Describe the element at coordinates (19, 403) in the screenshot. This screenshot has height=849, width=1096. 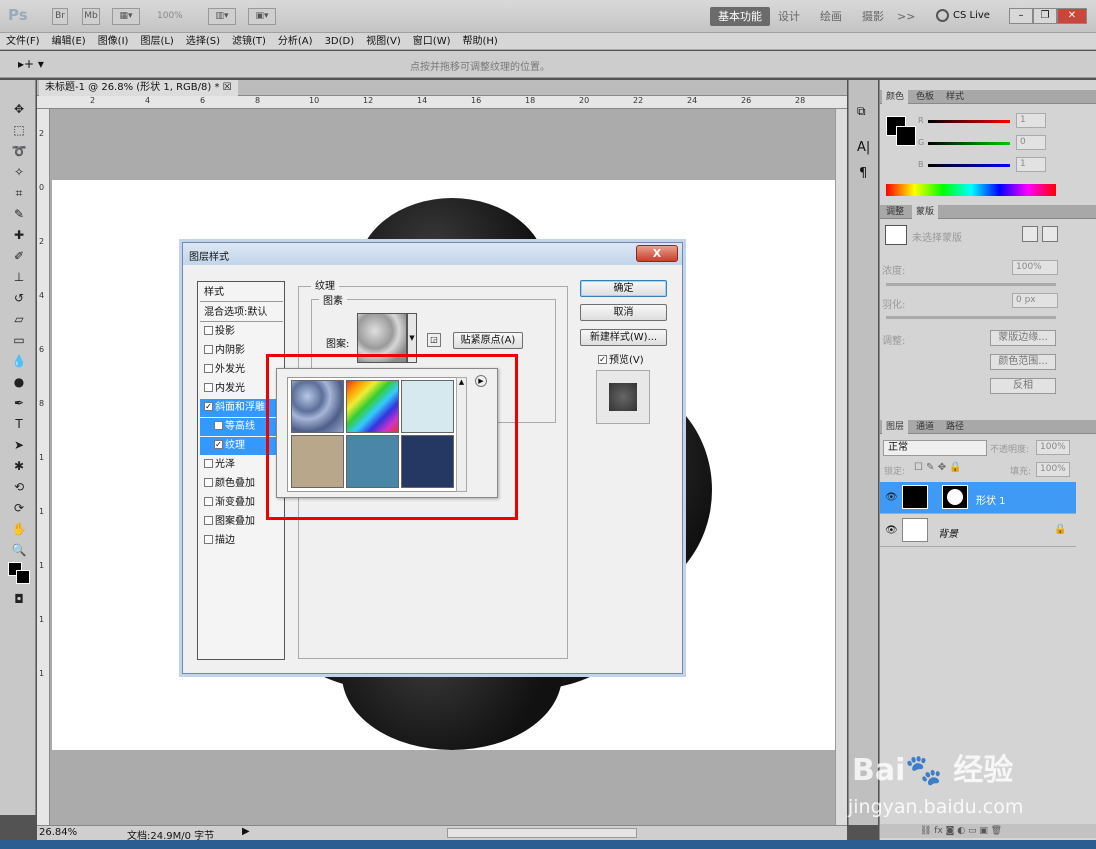
I see `pen-tool-icon: ✒` at that location.